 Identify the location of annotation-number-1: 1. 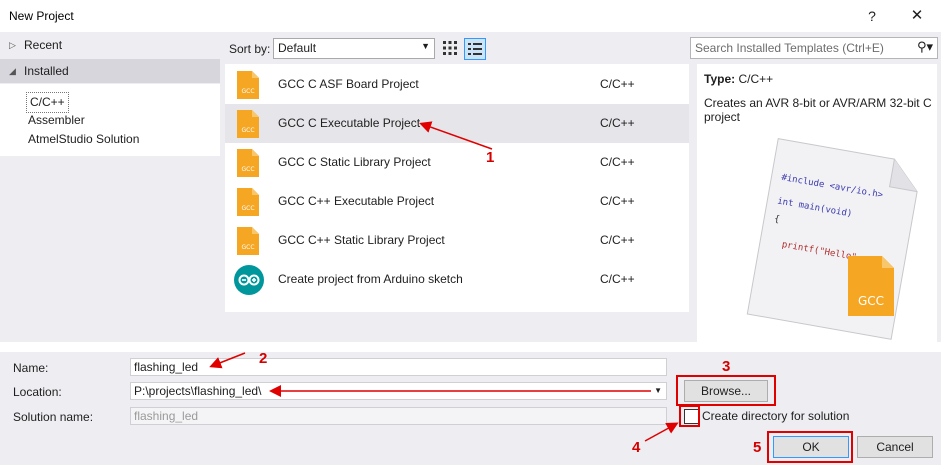
(490, 157).